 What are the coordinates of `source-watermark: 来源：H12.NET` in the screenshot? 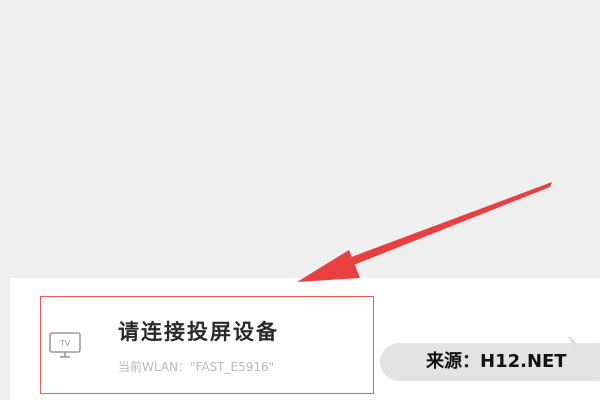 It's located at (490, 362).